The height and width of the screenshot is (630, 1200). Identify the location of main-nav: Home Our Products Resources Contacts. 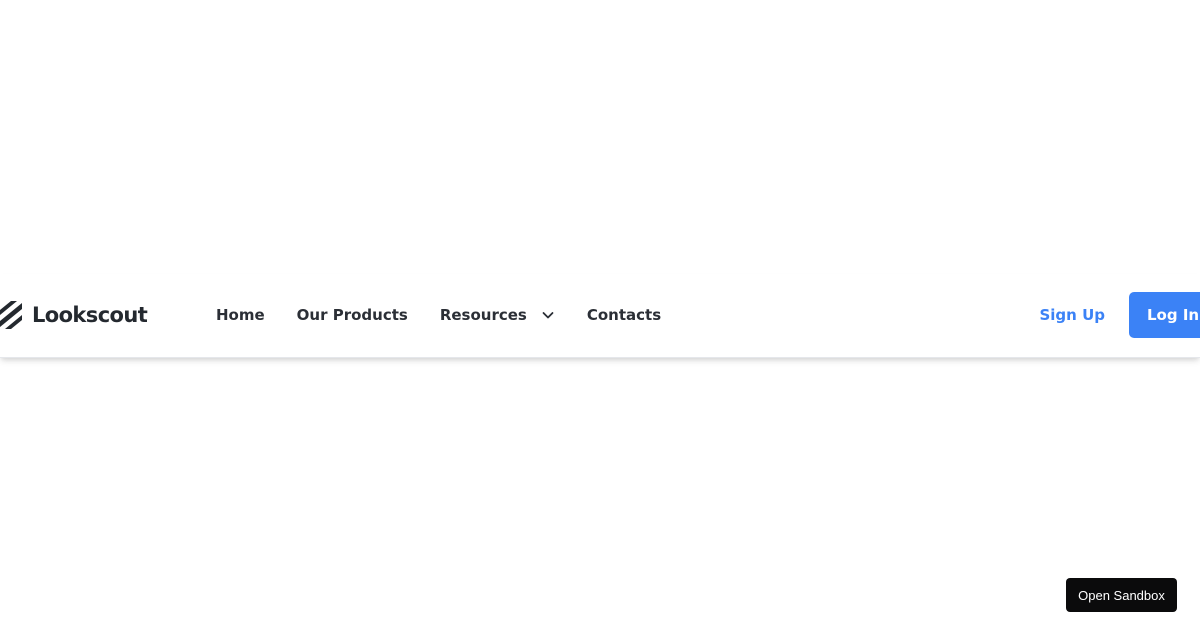
(438, 315).